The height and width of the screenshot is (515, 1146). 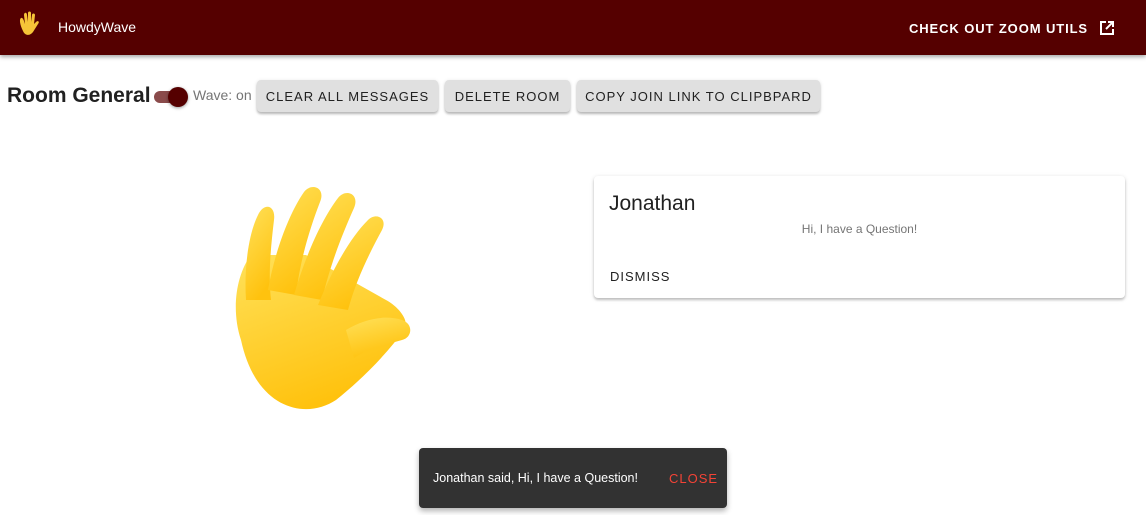 What do you see at coordinates (535, 478) in the screenshot?
I see `snackbar-message: Jonathan said, Hi, I have a Question!` at bounding box center [535, 478].